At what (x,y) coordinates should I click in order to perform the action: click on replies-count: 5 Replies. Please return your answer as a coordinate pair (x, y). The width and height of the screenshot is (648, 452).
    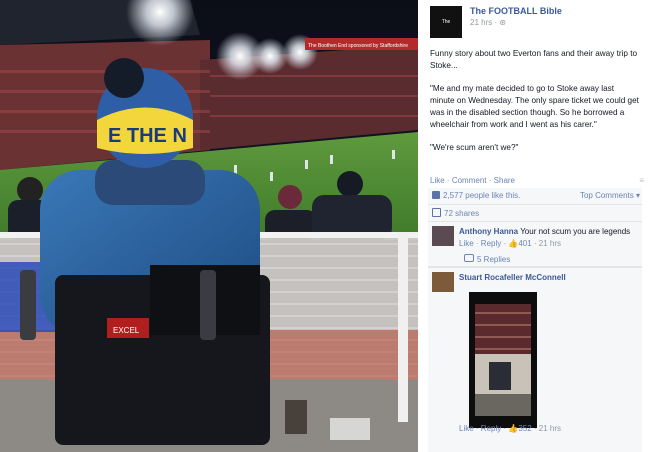
    Looking at the image, I should click on (493, 259).